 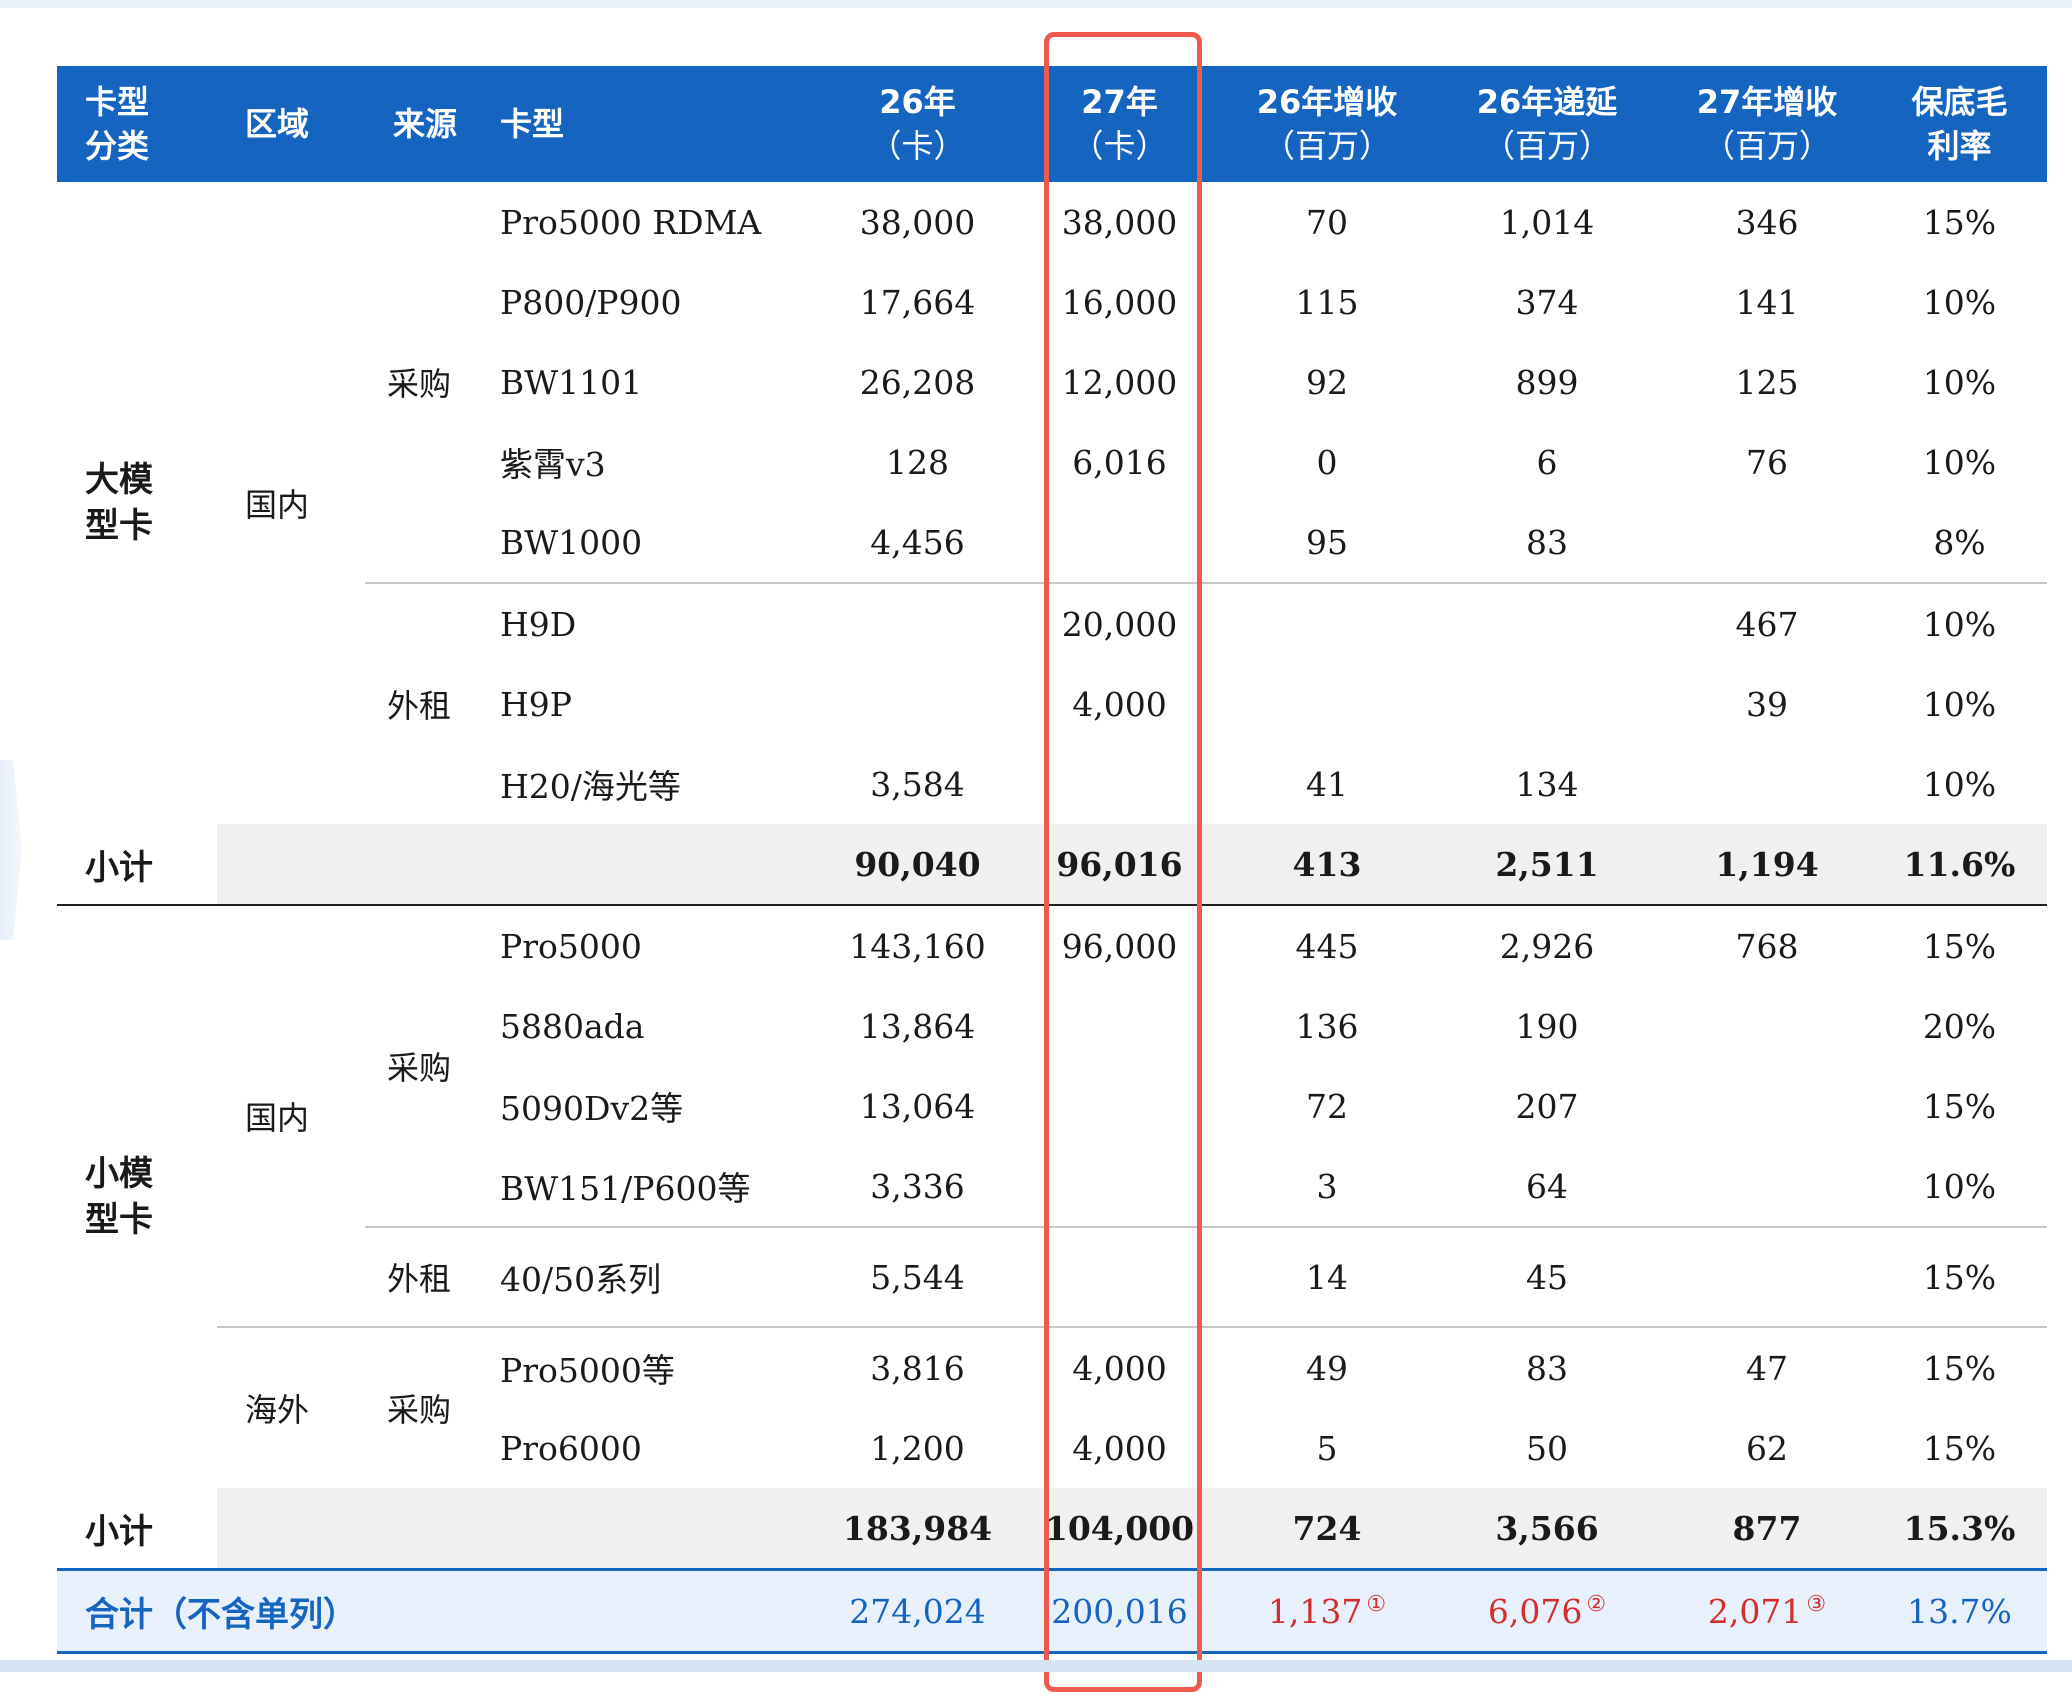 What do you see at coordinates (917, 1529) in the screenshot?
I see `subtotal-y26: 183,984` at bounding box center [917, 1529].